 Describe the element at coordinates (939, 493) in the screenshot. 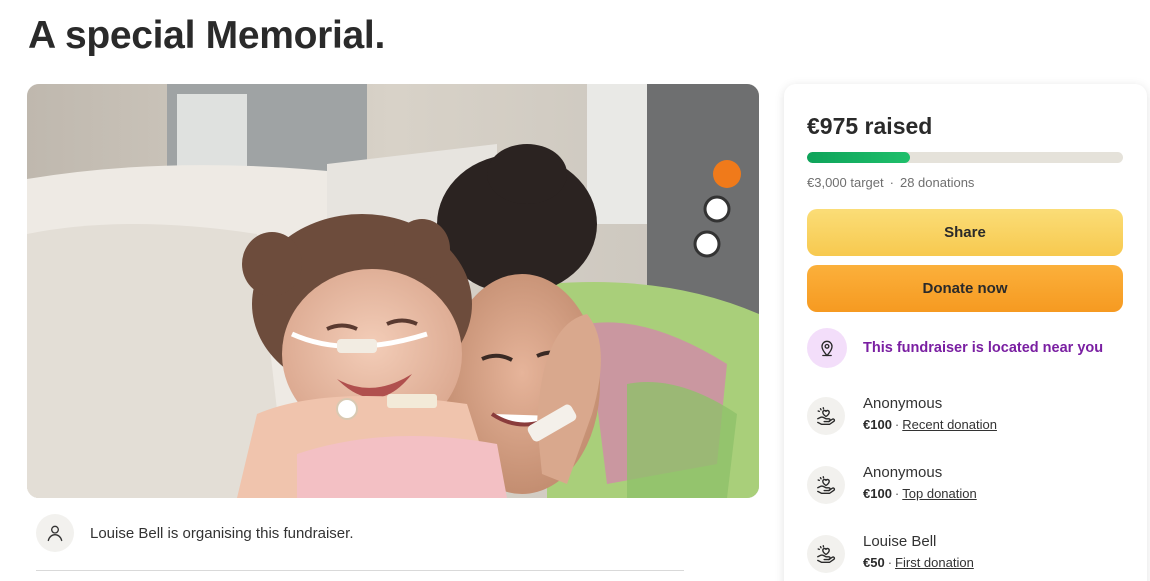

I see `donor-tag-link: Top donation` at that location.